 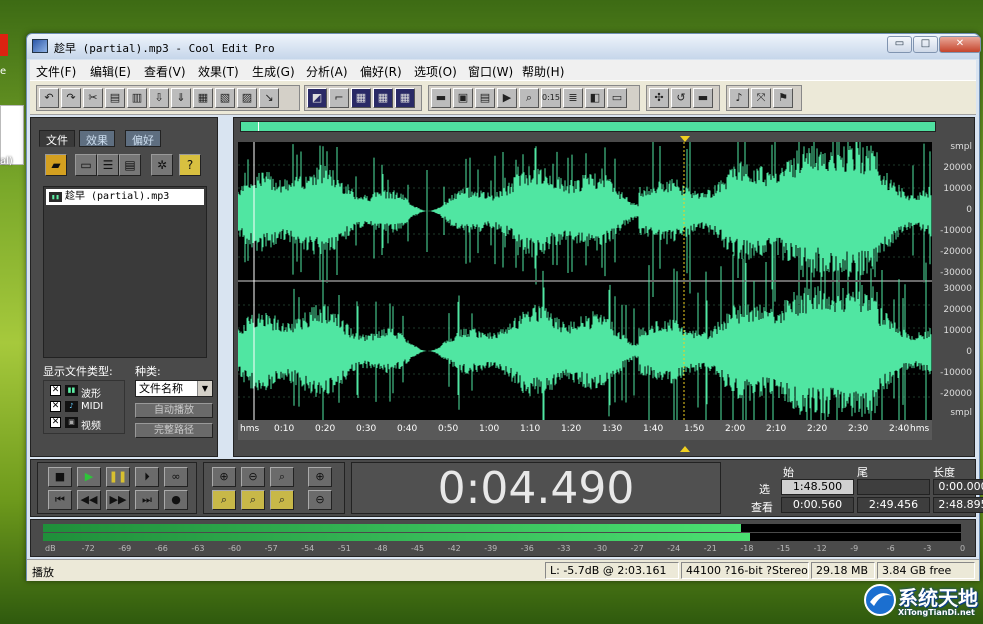 What do you see at coordinates (317, 98) in the screenshot?
I see `envelope-icon: ◩` at bounding box center [317, 98].